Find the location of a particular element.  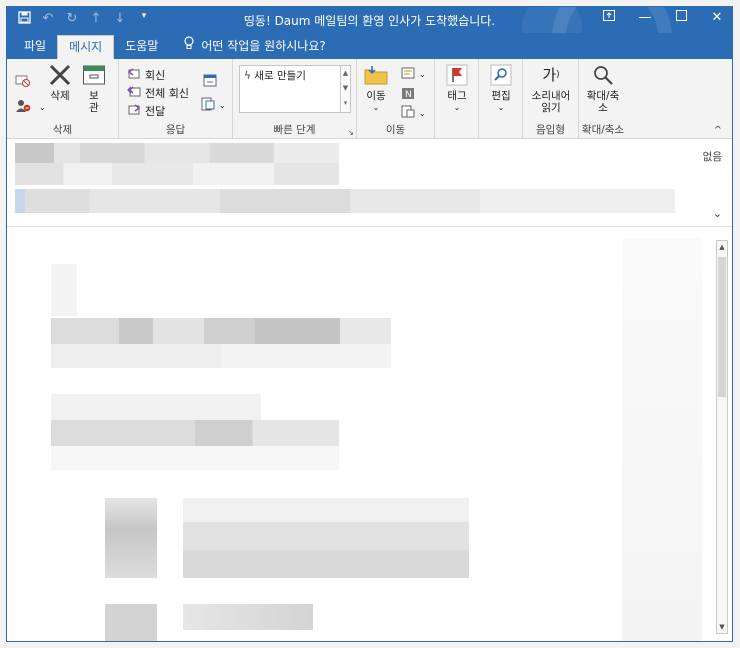

tags-group: 태그 ⌄ is located at coordinates (457, 99).